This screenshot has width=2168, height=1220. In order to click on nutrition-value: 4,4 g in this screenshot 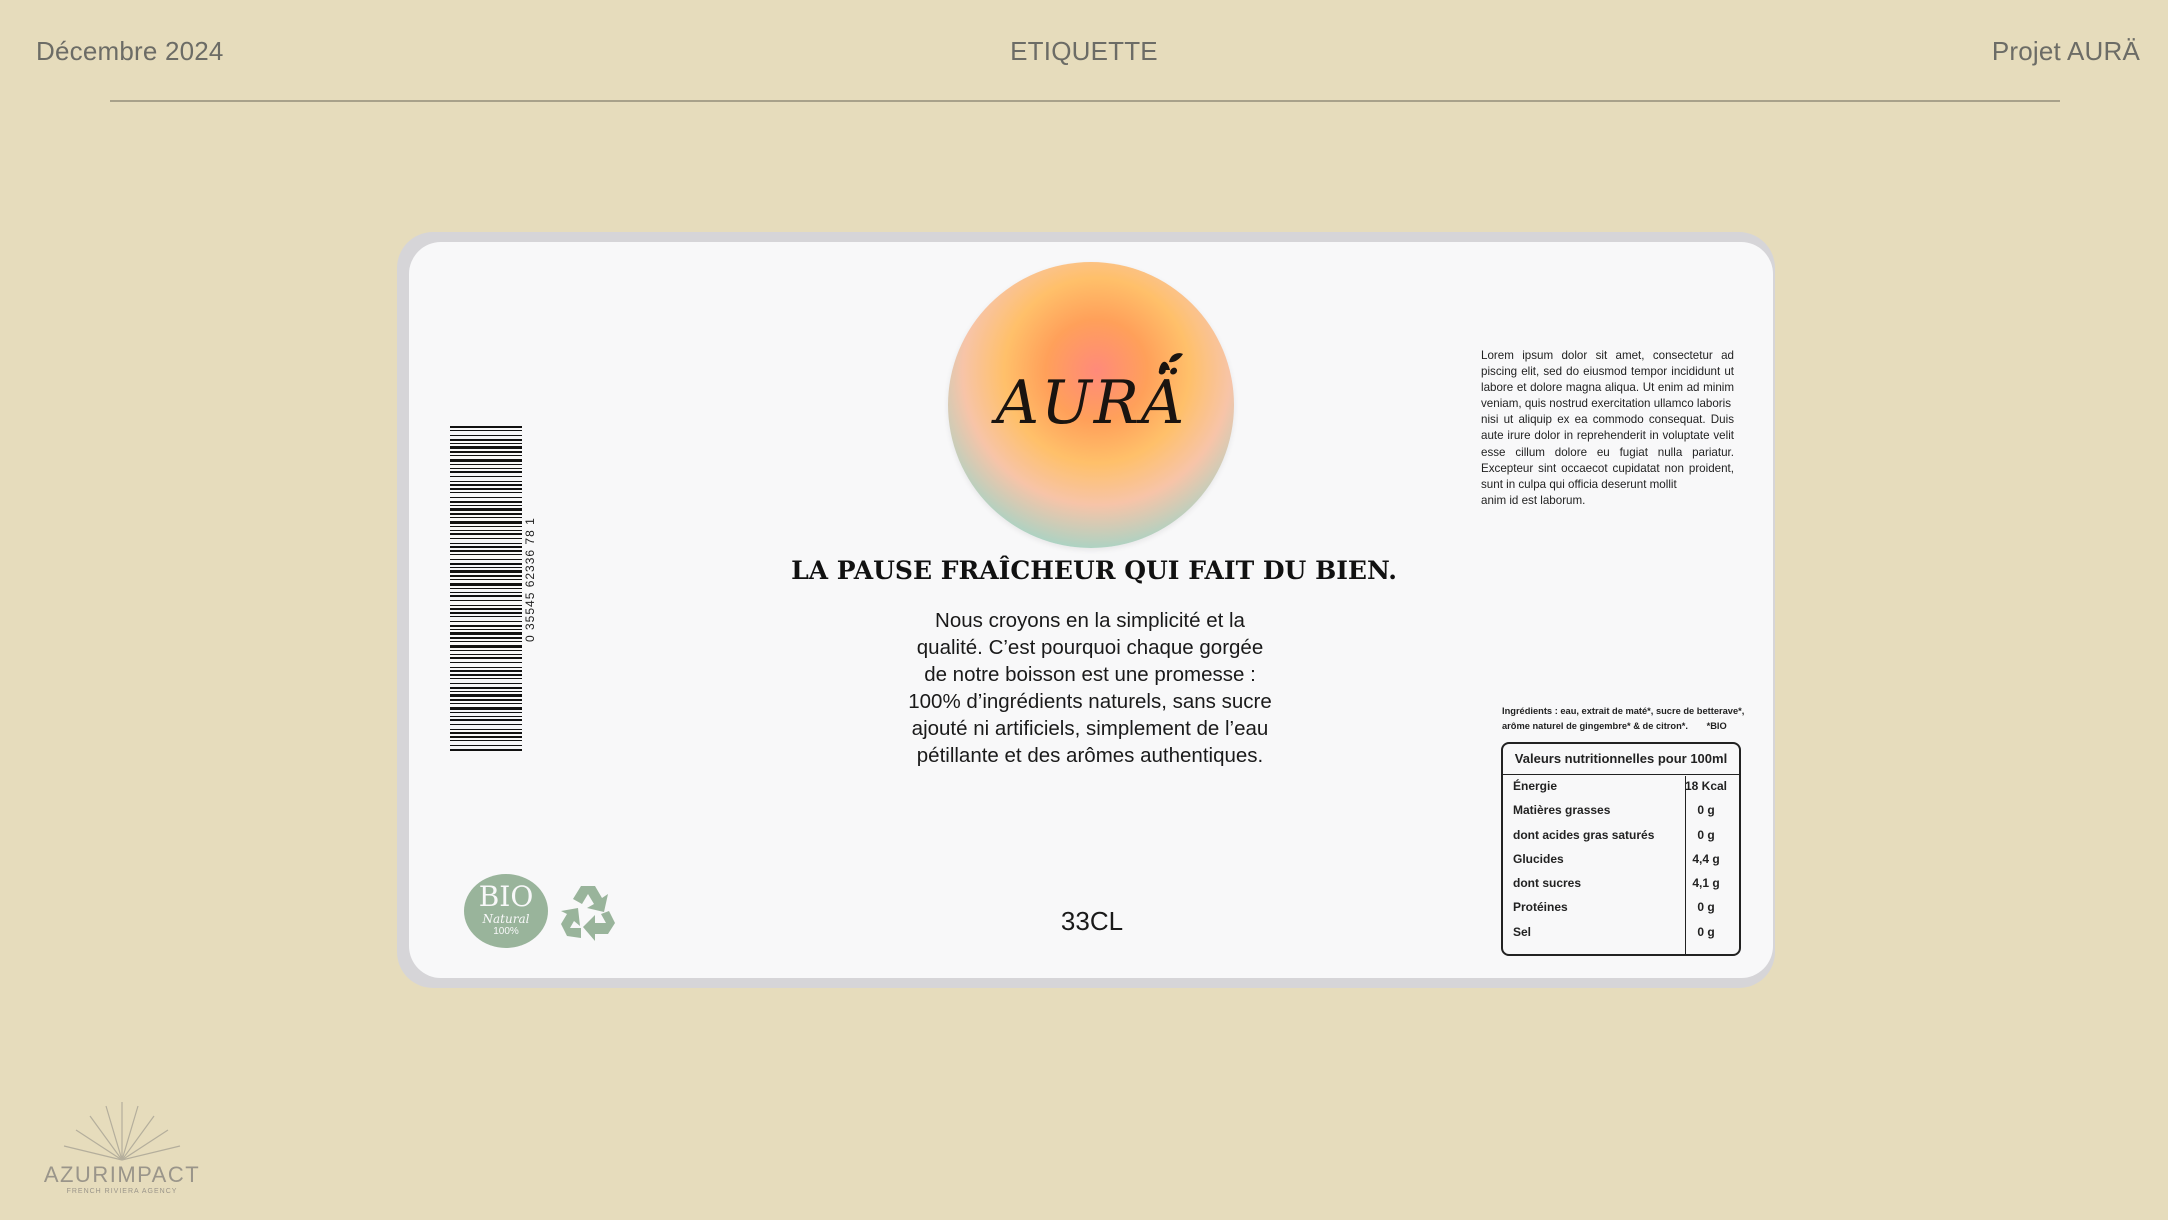, I will do `click(1706, 858)`.